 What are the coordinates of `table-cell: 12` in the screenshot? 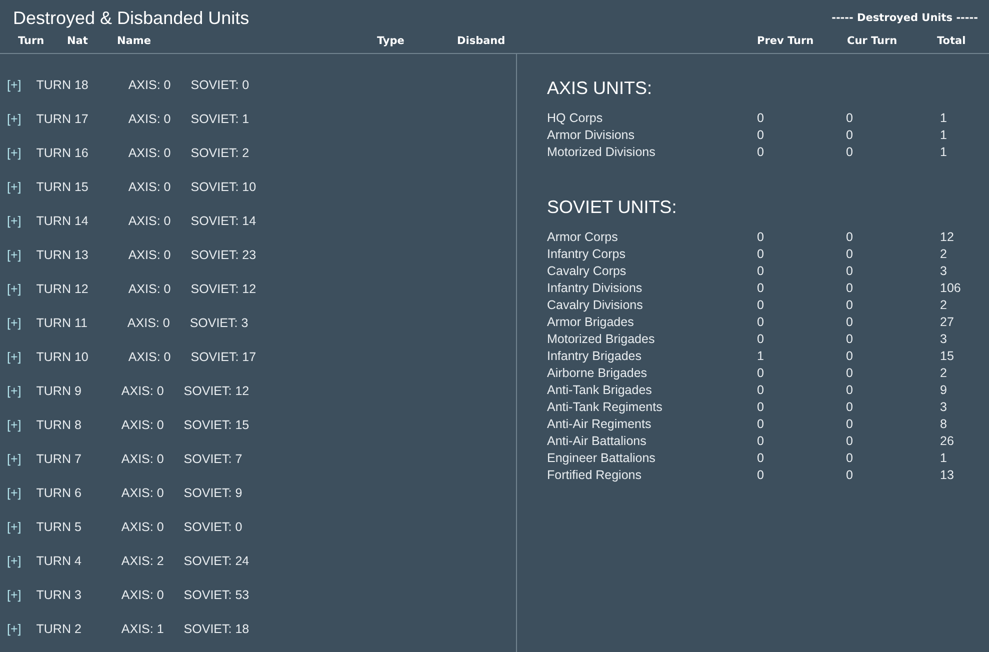 It's located at (947, 237).